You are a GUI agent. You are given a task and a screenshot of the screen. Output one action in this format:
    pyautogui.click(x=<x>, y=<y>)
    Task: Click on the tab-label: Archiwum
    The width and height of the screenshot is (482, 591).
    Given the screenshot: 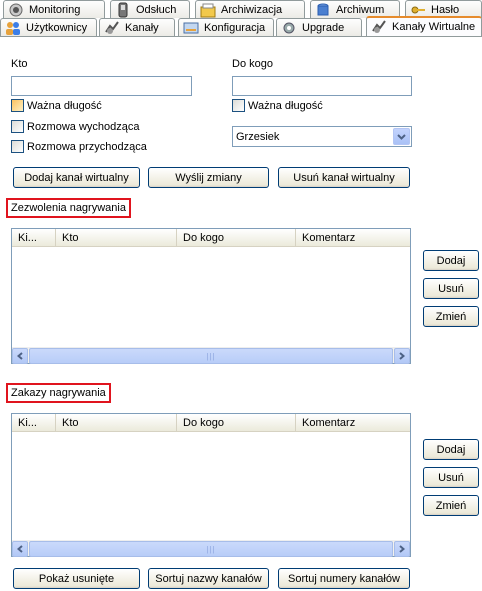 What is the action you would take?
    pyautogui.click(x=360, y=9)
    